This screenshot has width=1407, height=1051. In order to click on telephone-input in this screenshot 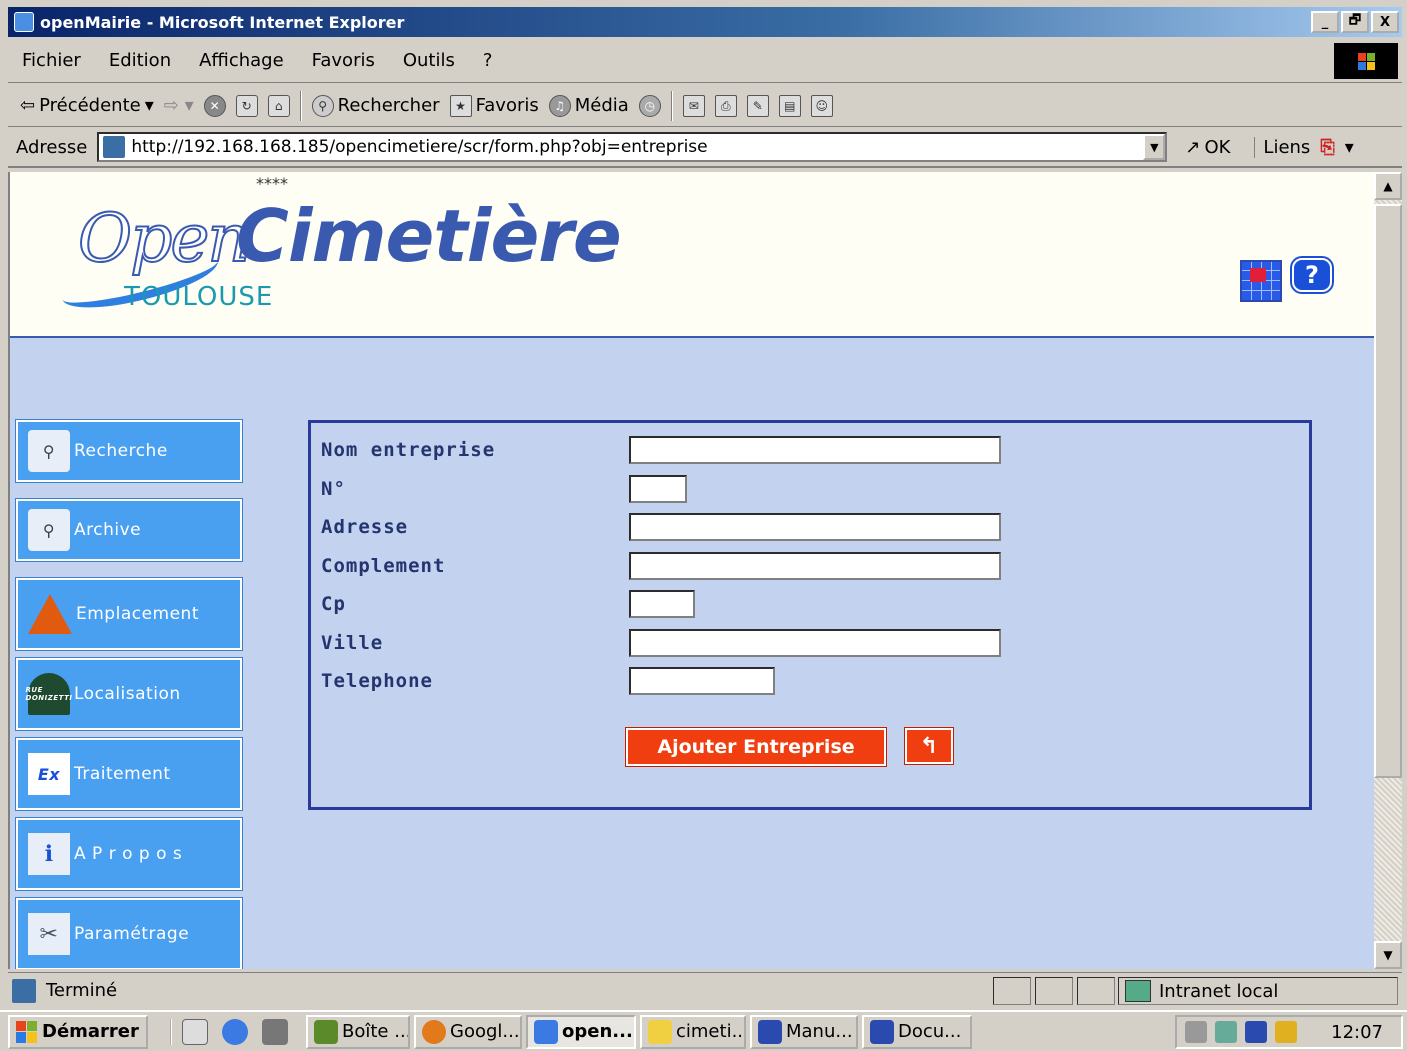, I will do `click(702, 681)`.